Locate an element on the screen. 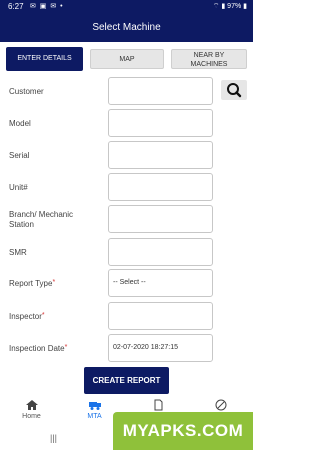  tab-near-by-machines: NEAR BY MACHINES is located at coordinates (209, 59).